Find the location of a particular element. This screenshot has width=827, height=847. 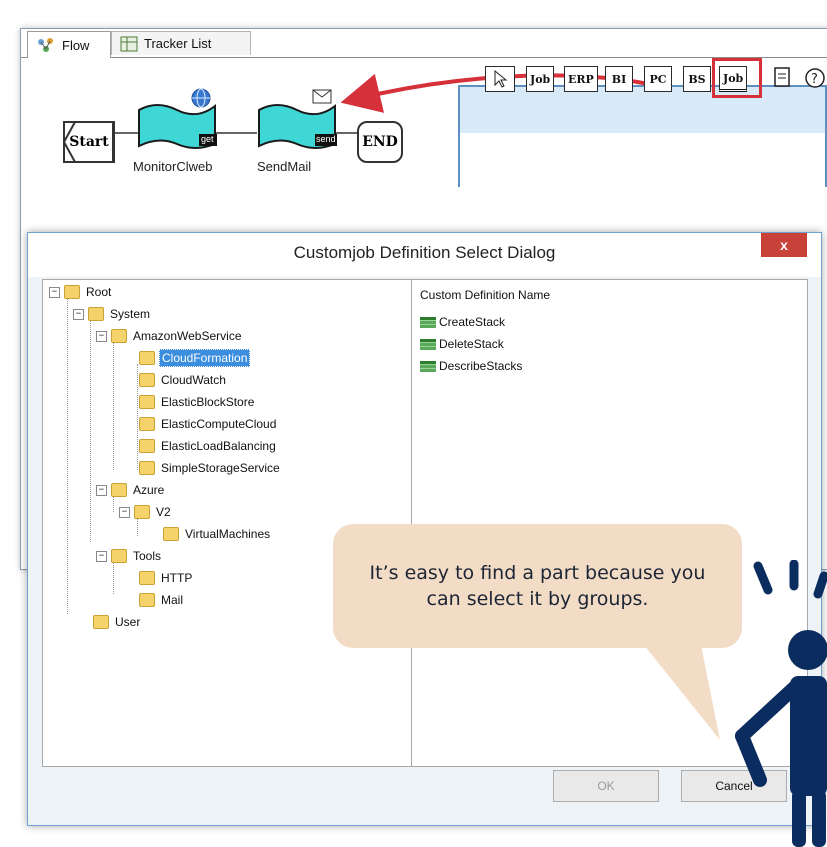

person-figure-icon is located at coordinates (781, 703).